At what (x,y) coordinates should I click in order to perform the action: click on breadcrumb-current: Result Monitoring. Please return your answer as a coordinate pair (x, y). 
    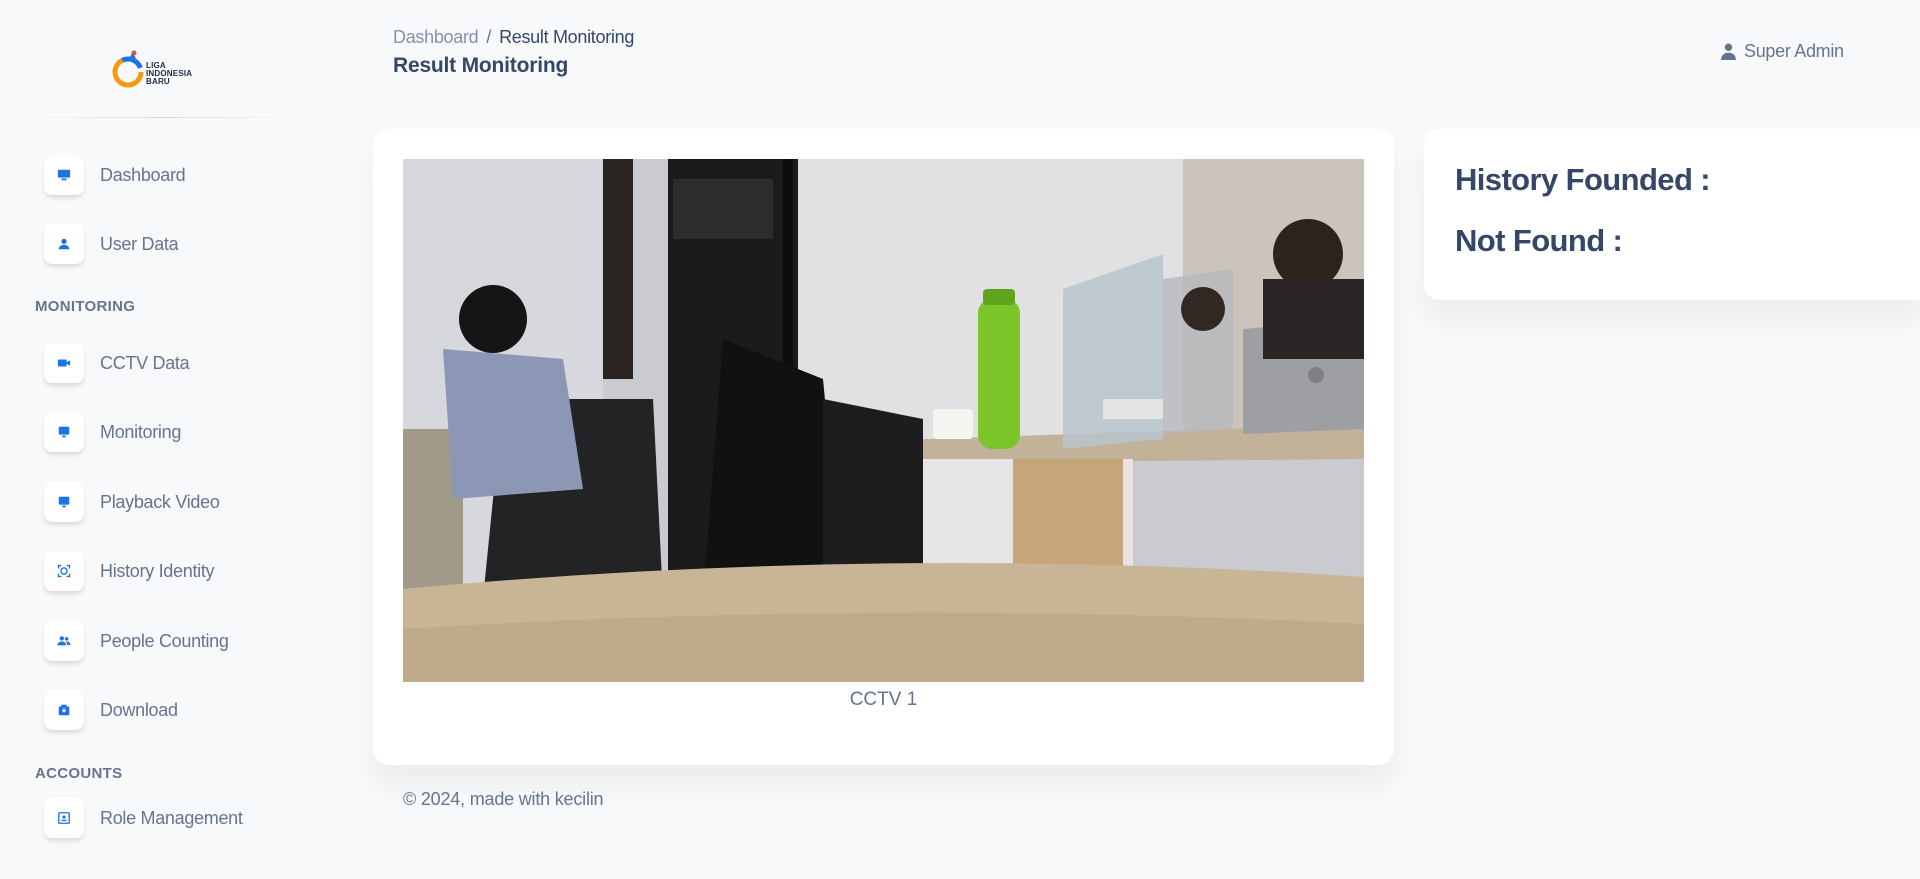
    Looking at the image, I should click on (567, 37).